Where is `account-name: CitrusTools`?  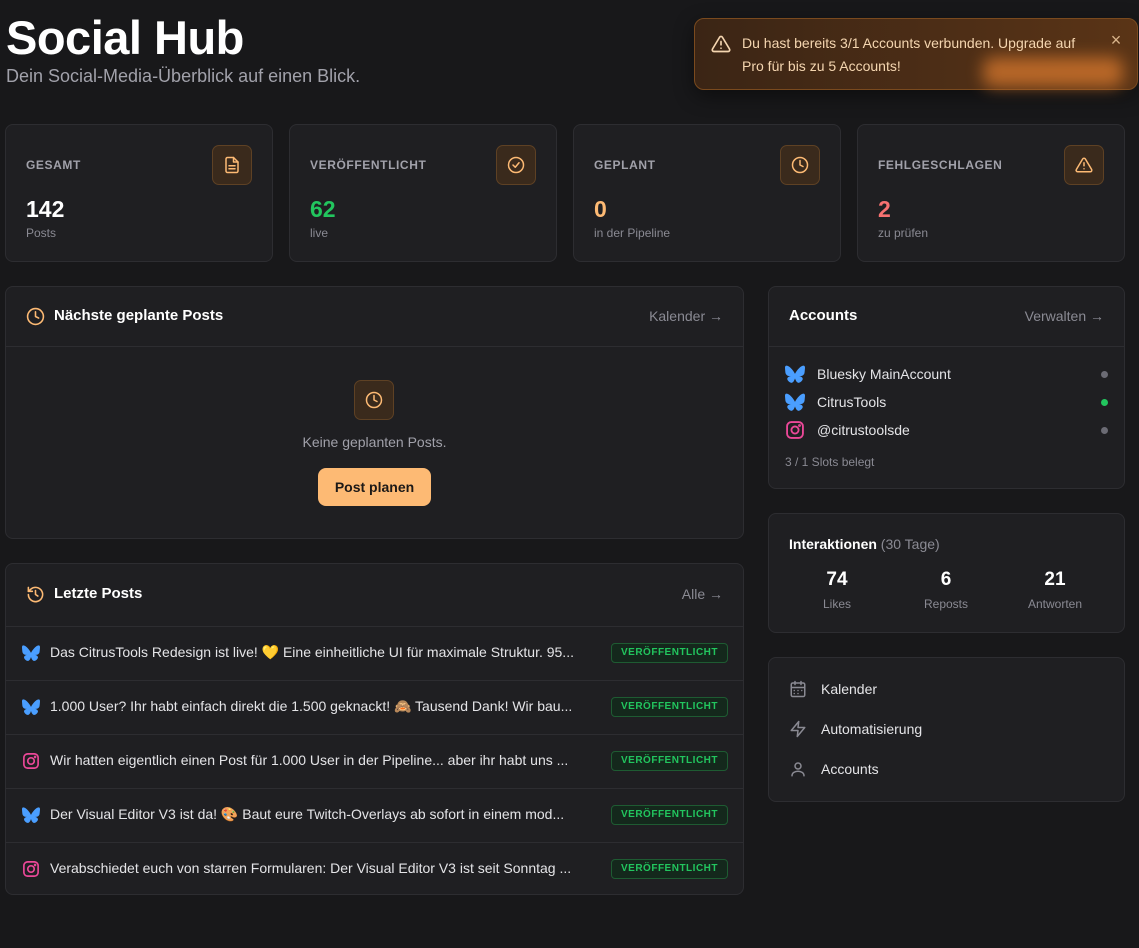 account-name: CitrusTools is located at coordinates (852, 402).